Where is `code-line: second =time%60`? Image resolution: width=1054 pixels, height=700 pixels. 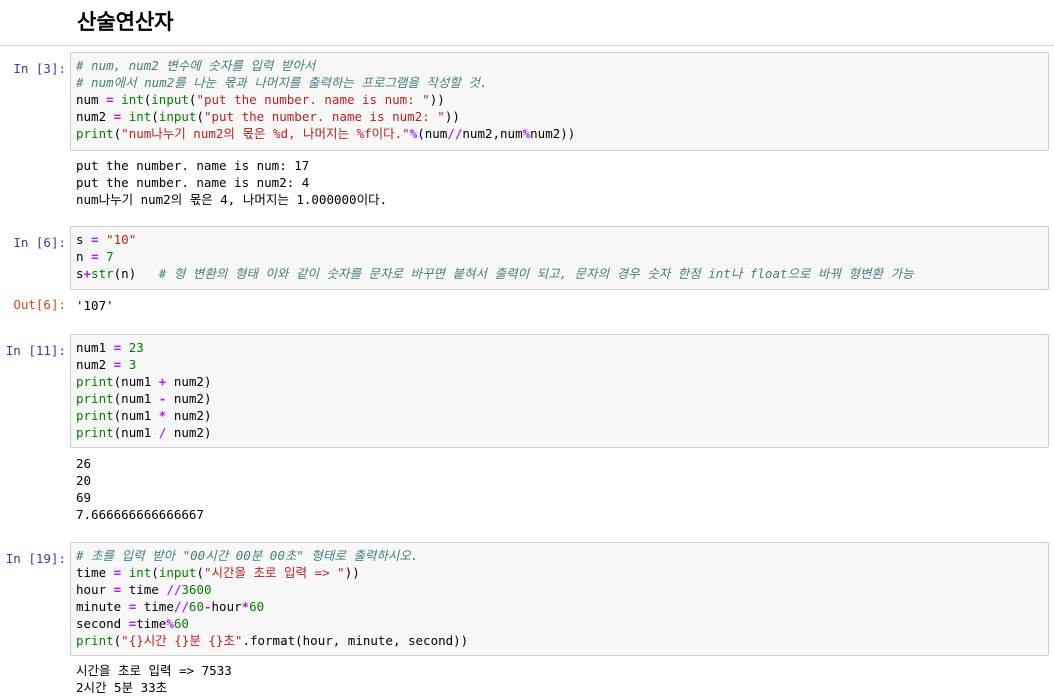 code-line: second =time%60 is located at coordinates (559, 623).